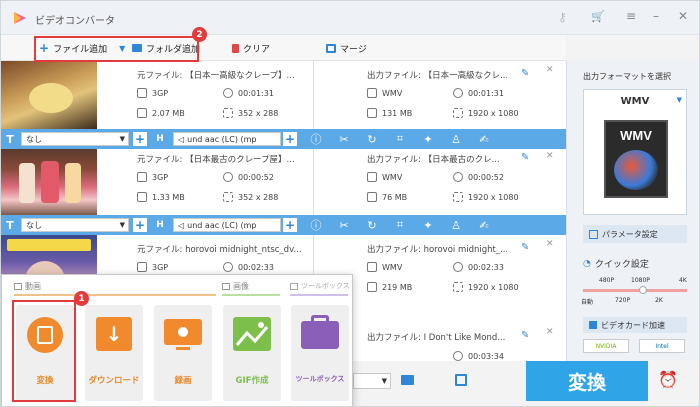 The height and width of the screenshot is (407, 700). I want to click on minimize-icon: –, so click(656, 16).